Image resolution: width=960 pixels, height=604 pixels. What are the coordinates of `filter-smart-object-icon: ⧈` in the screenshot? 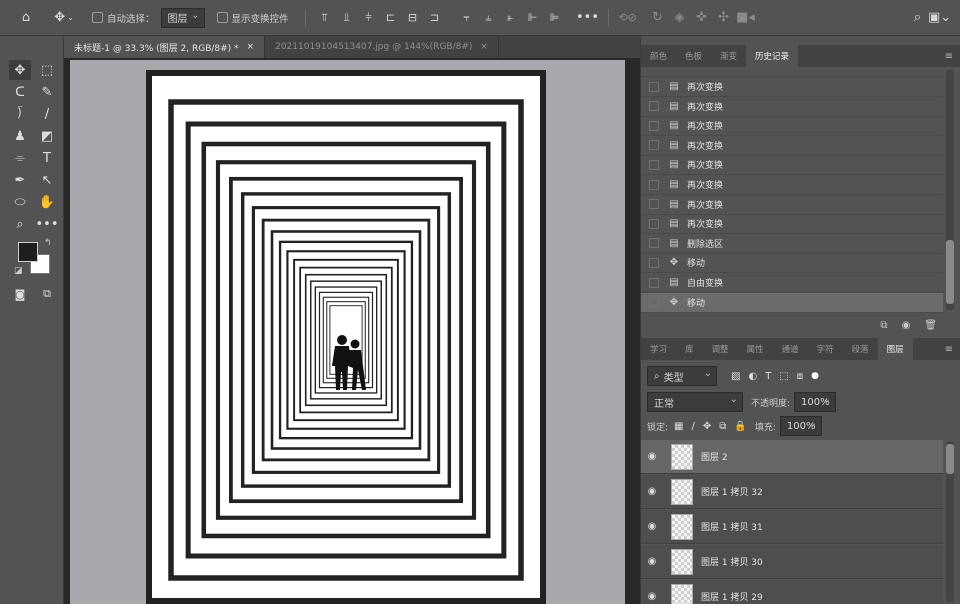 It's located at (800, 376).